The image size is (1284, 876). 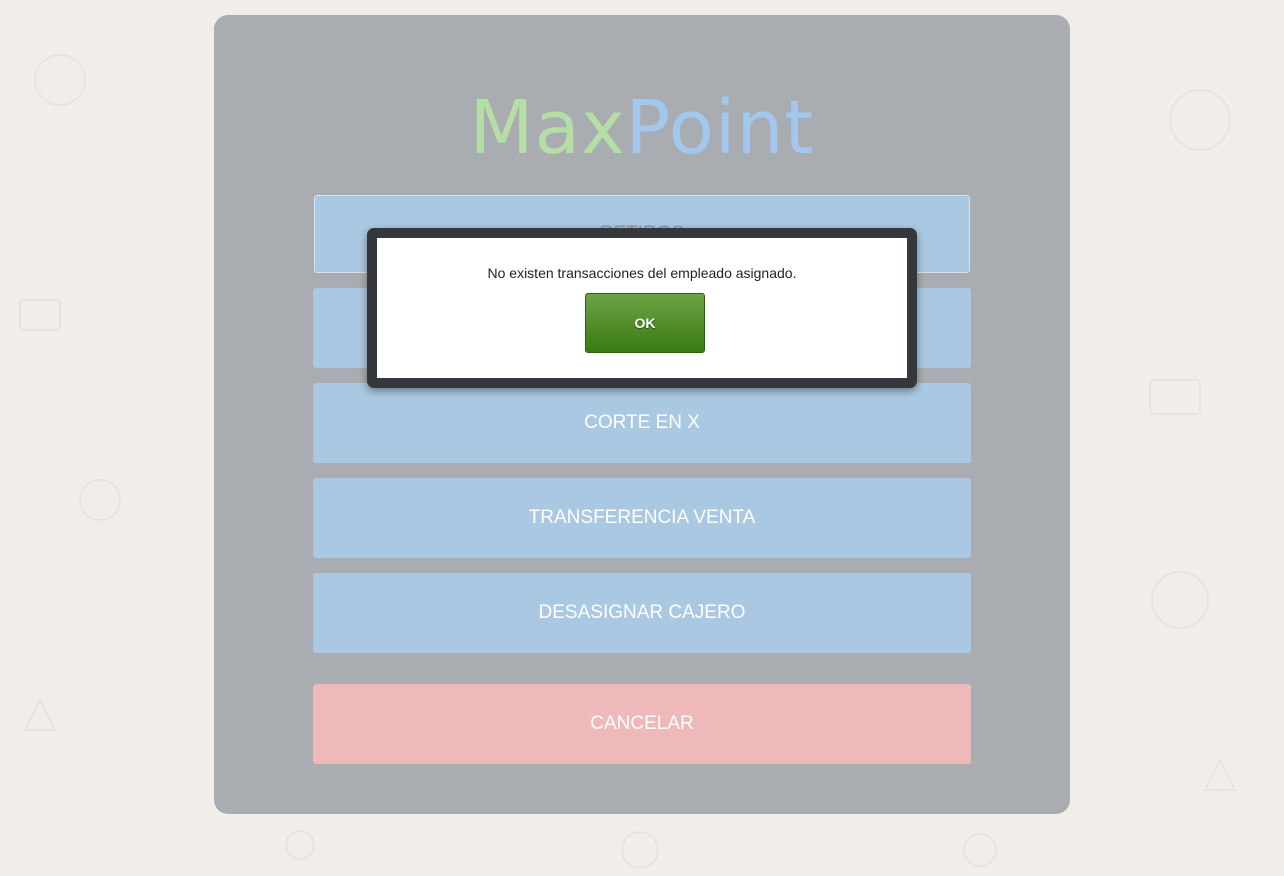 I want to click on ok-label: OK, so click(x=645, y=323).